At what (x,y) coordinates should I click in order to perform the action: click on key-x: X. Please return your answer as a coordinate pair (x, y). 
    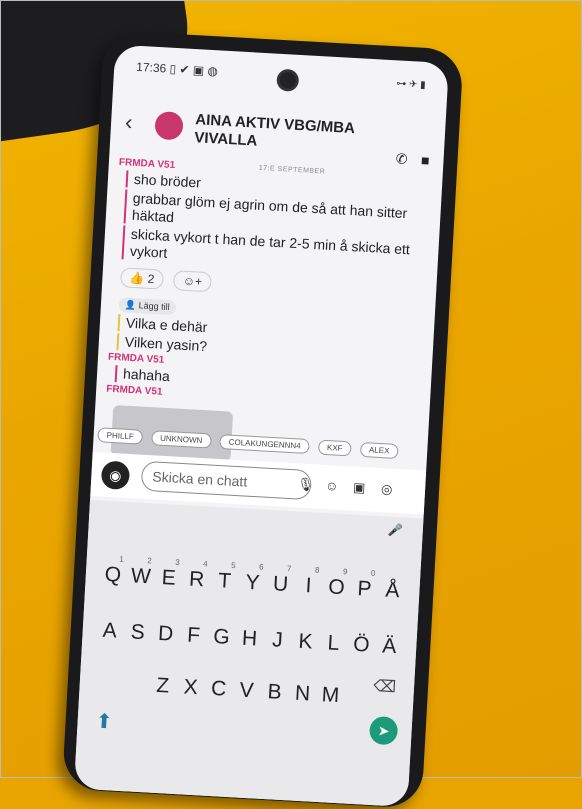
    Looking at the image, I should click on (190, 688).